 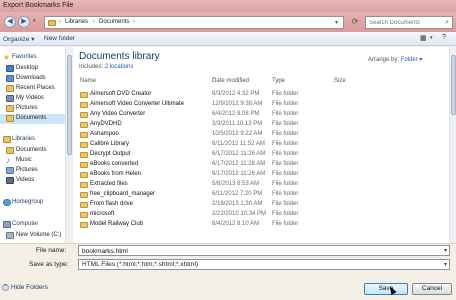 What do you see at coordinates (355, 22) in the screenshot?
I see `refresh-button: ⟳` at bounding box center [355, 22].